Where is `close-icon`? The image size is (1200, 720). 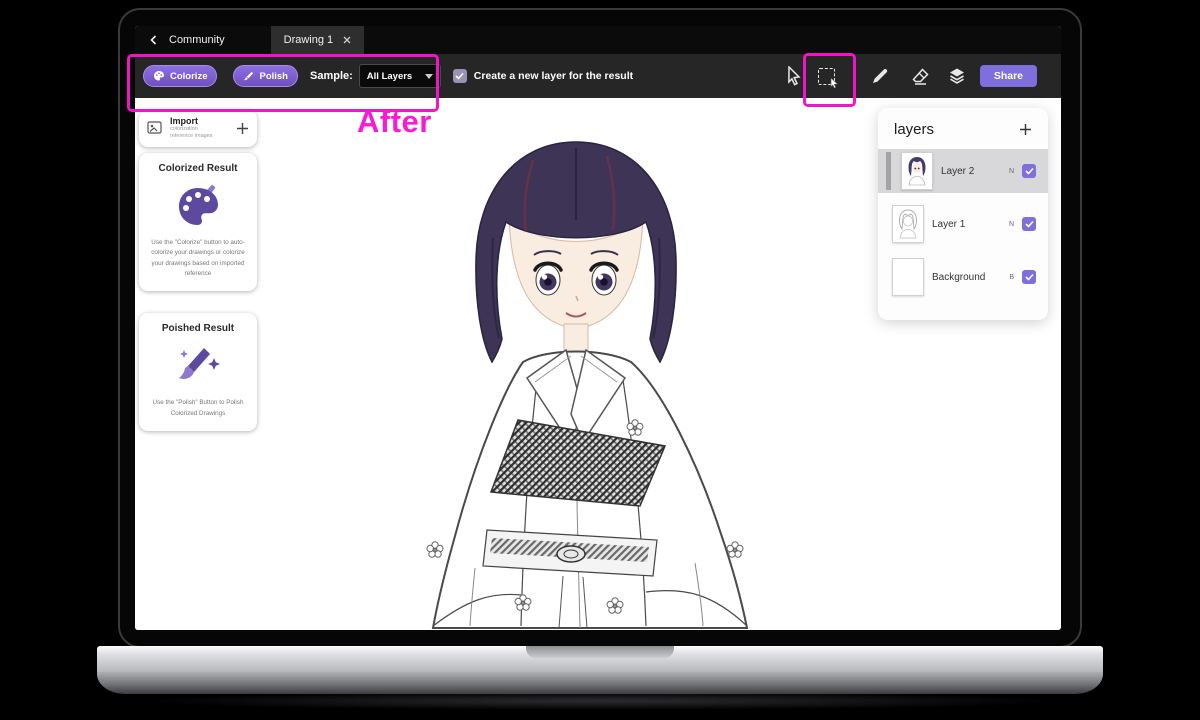
close-icon is located at coordinates (347, 40).